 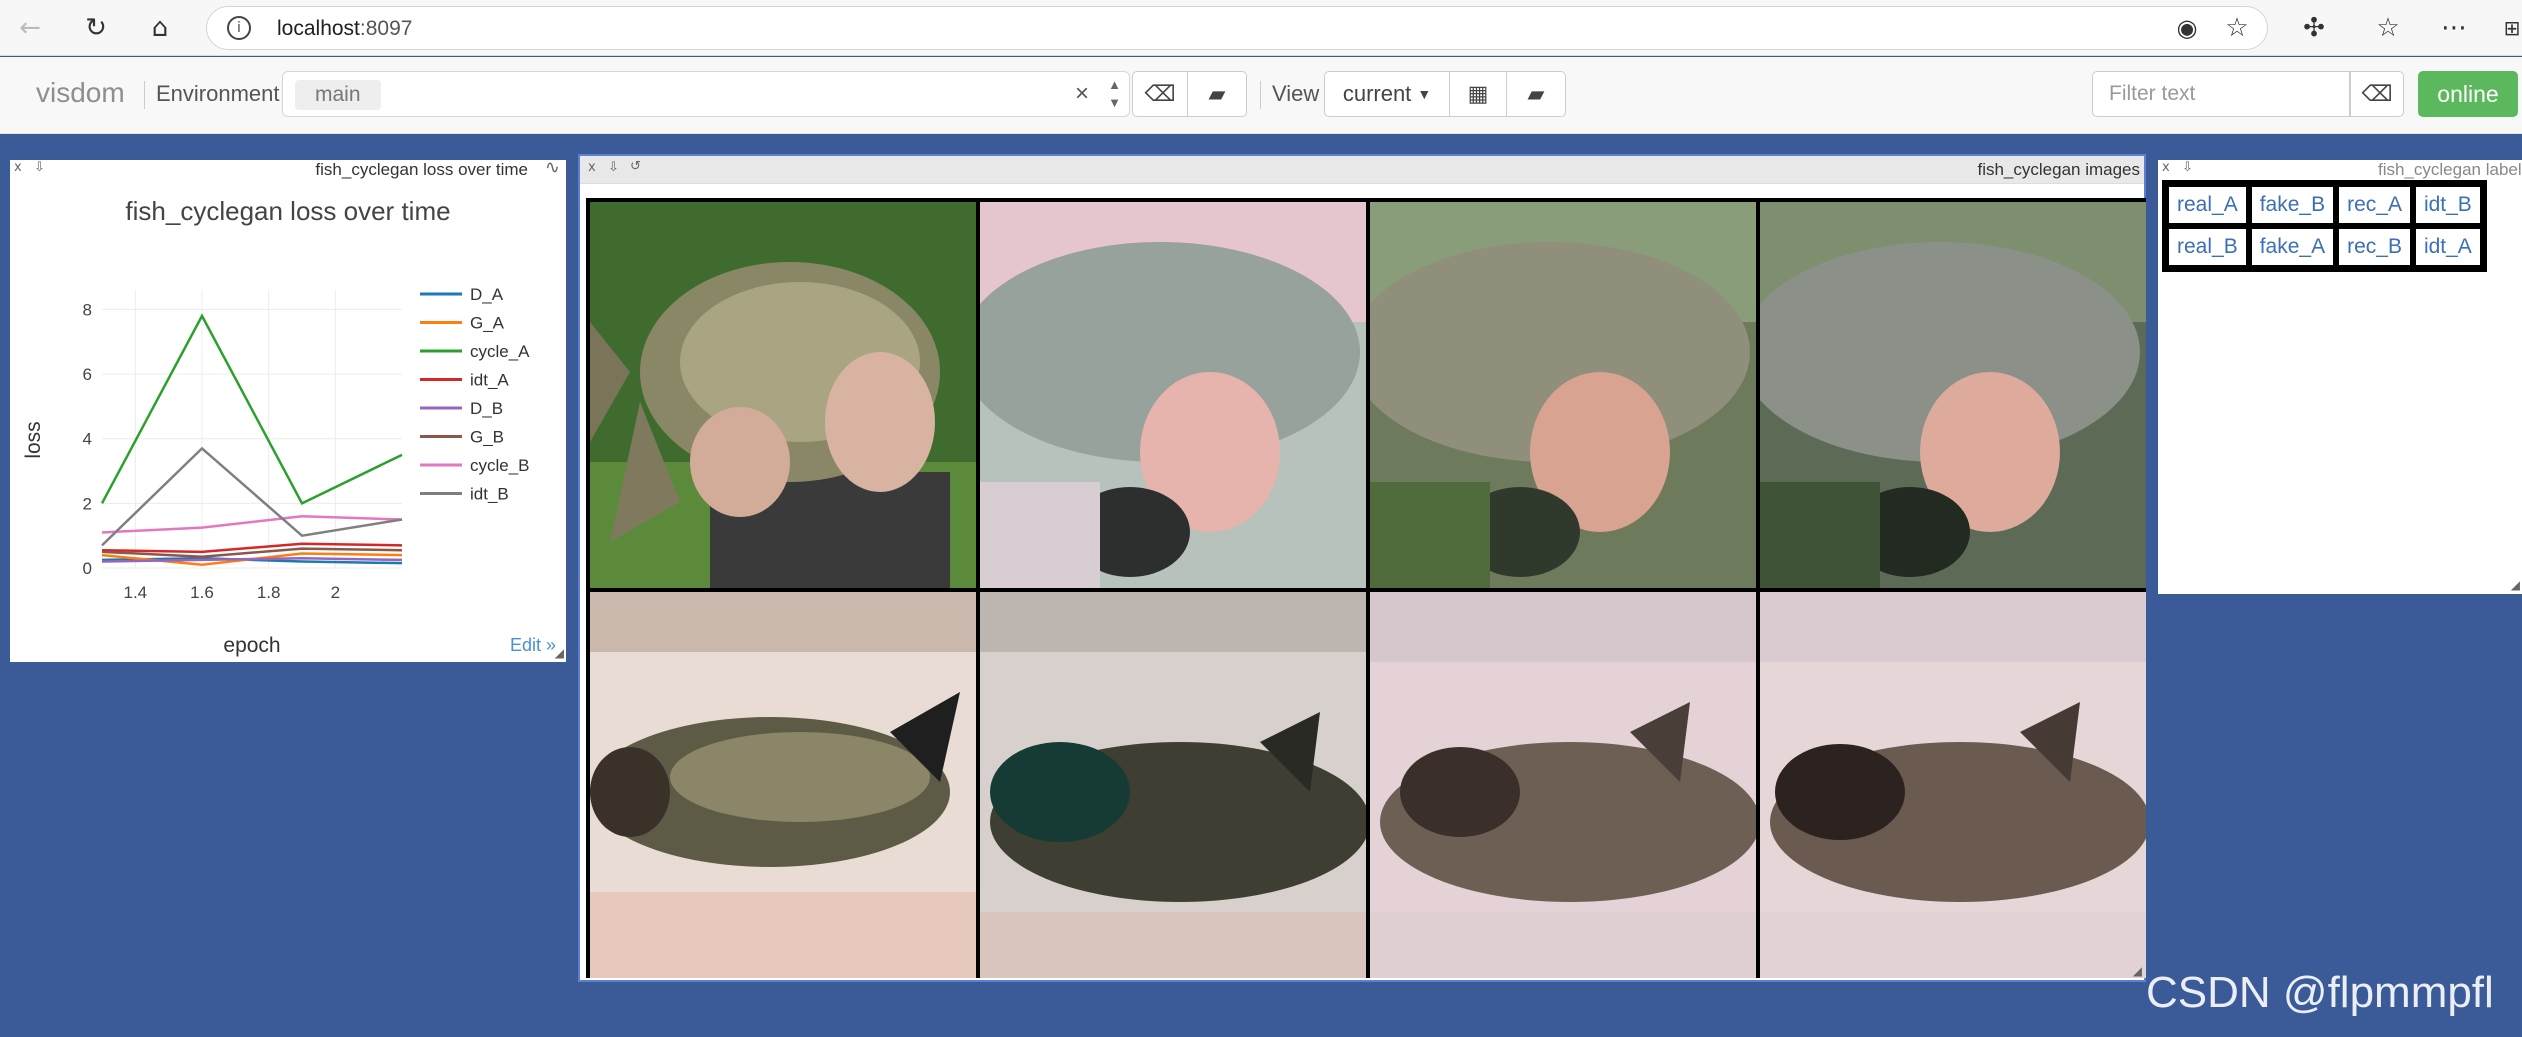 I want to click on x-tick-label: 1.4, so click(x=136, y=592).